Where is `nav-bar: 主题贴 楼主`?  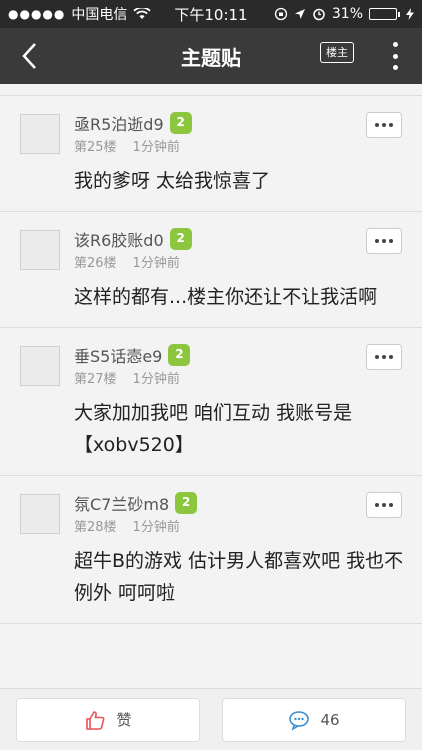
nav-bar: 主题贴 楼主 is located at coordinates (211, 56).